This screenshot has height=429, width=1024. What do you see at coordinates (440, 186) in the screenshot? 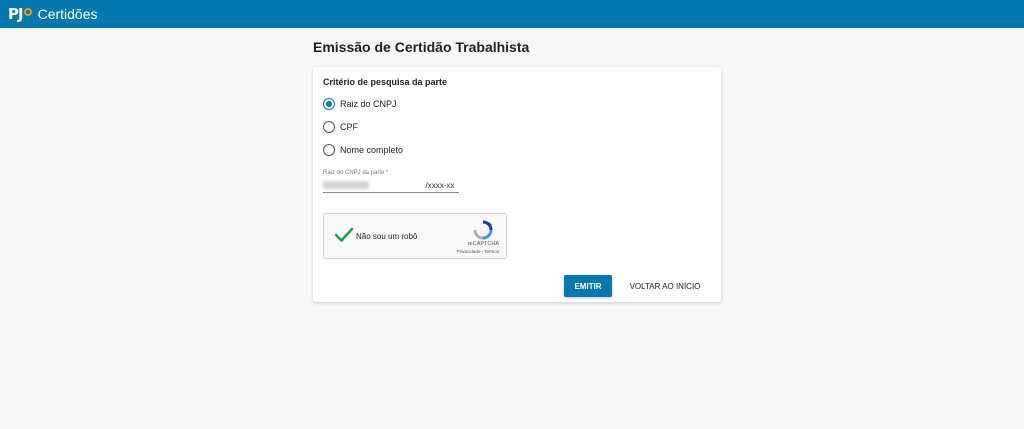
I see `cnpj-suffix: /xxxx-xx` at bounding box center [440, 186].